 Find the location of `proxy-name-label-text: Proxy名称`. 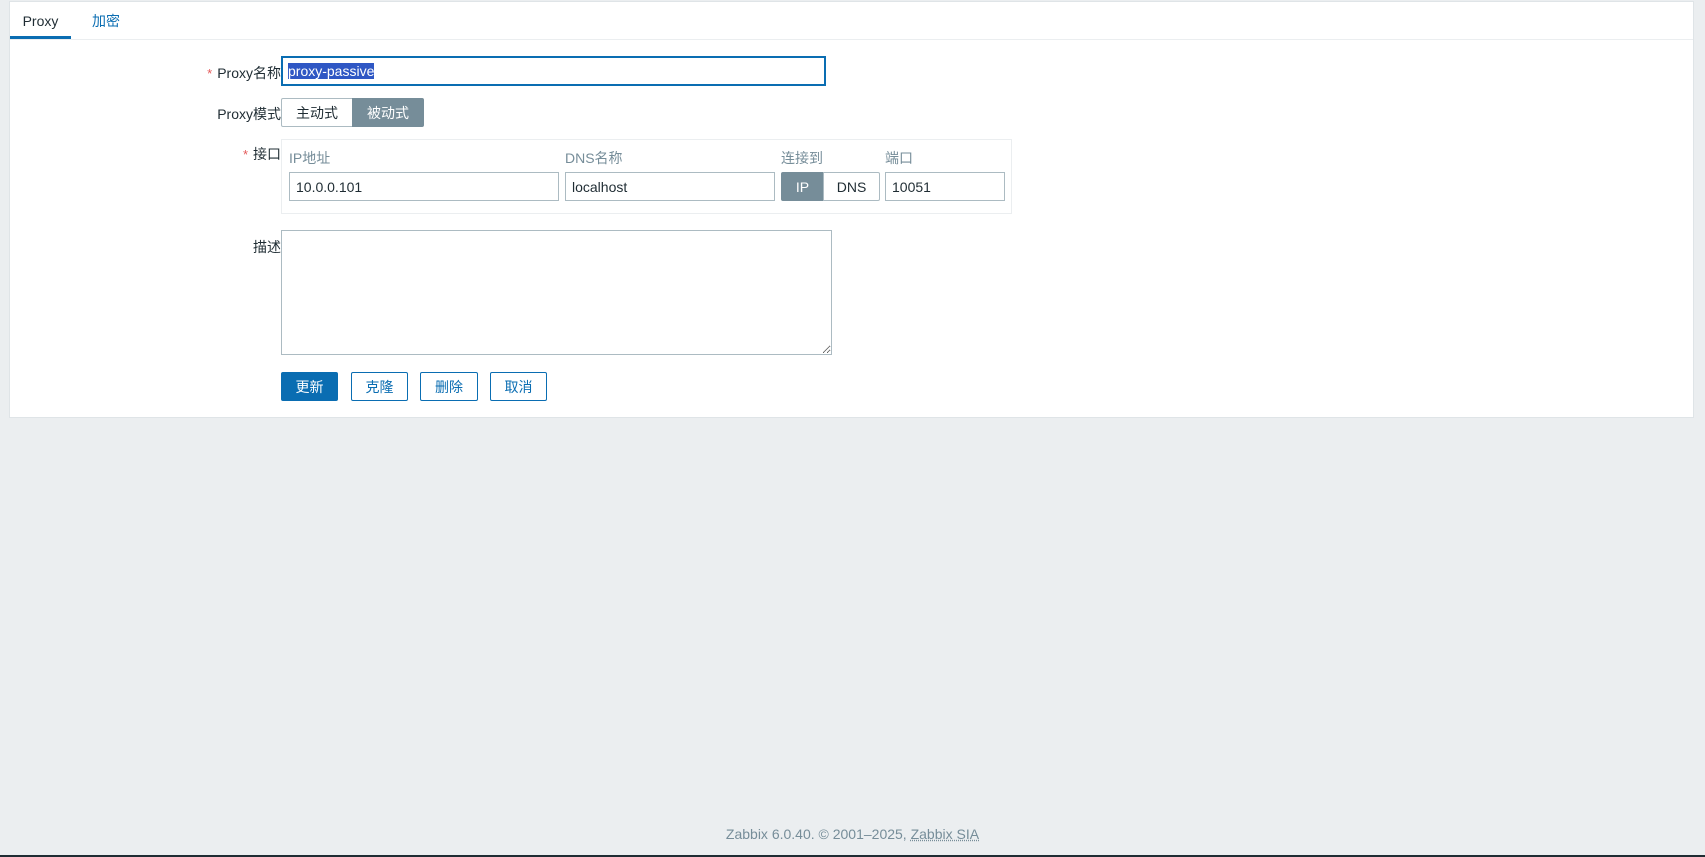

proxy-name-label-text: Proxy名称 is located at coordinates (249, 73).